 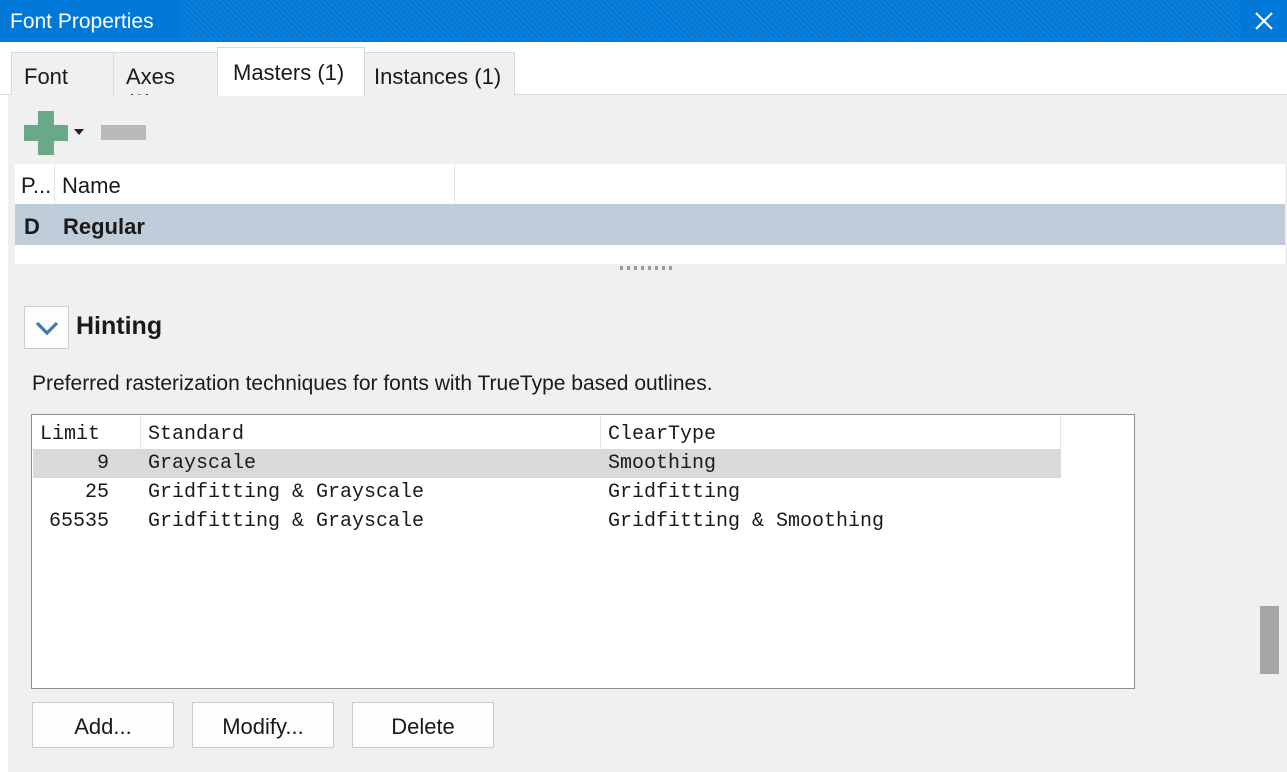 I want to click on list-item: 25 Gridfitting & Grayscale Gridfitting, so click(x=547, y=492).